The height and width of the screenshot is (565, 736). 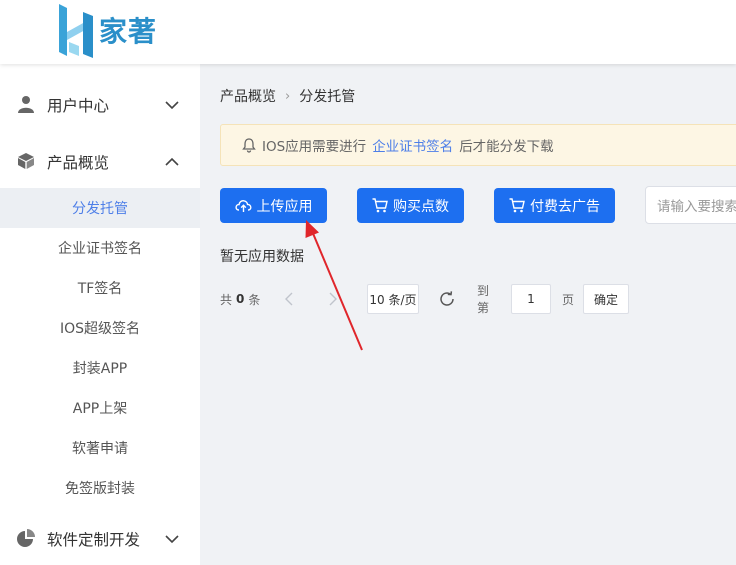 What do you see at coordinates (568, 299) in the screenshot?
I see `goto-suffix: 页` at bounding box center [568, 299].